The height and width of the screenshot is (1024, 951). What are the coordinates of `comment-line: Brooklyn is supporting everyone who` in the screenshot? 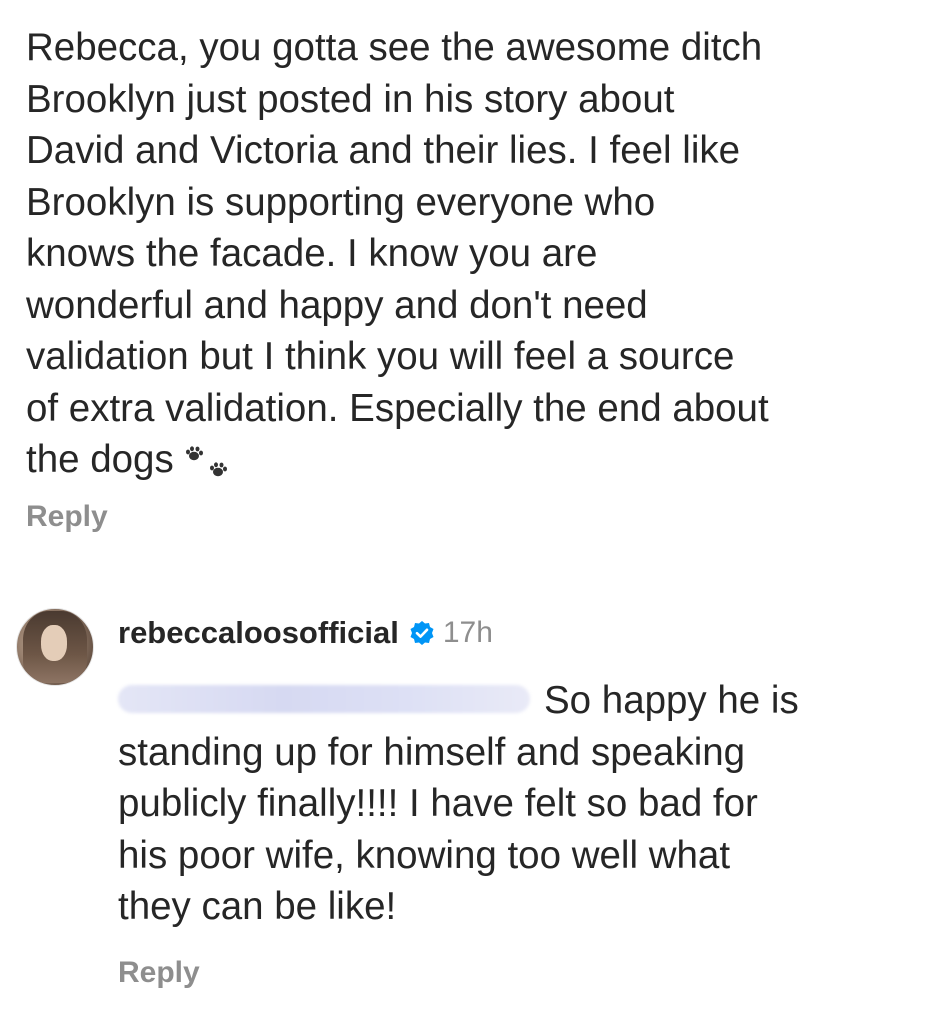 It's located at (341, 202).